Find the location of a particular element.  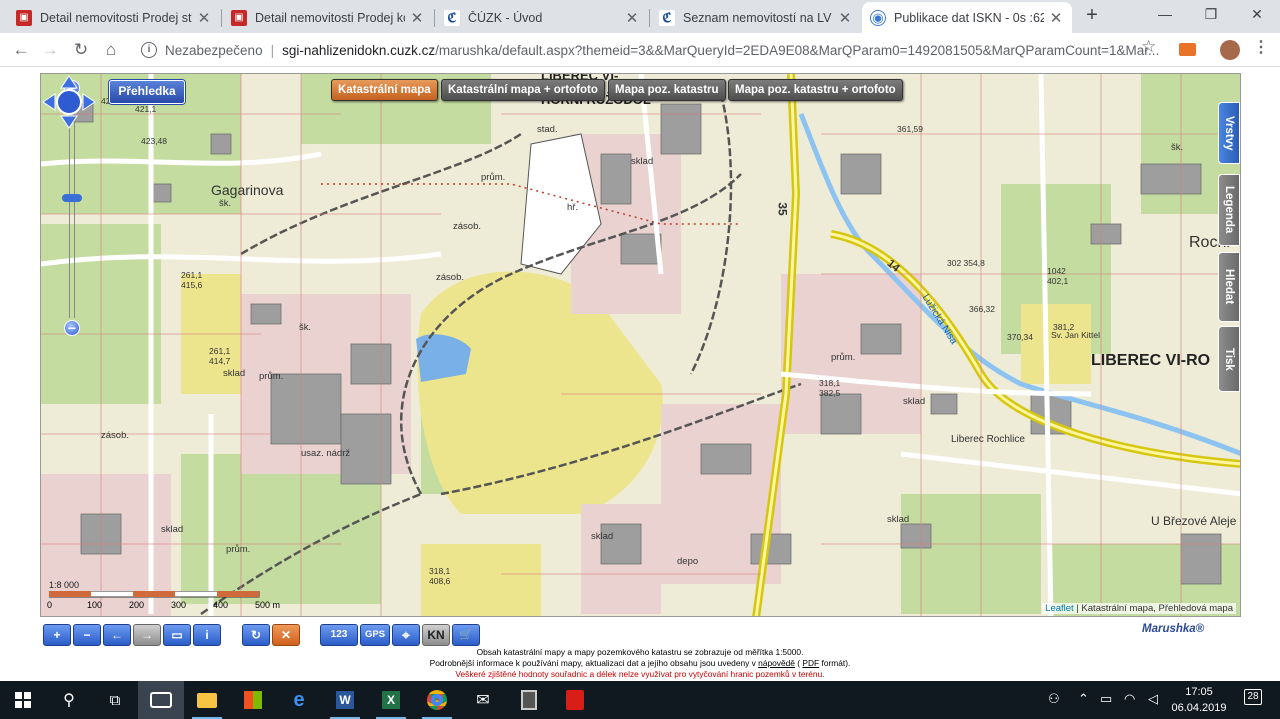

browser-tab-4: ℭ Seznam nemovitostí na LV | Nahlížení ✕ is located at coordinates (756, 17).